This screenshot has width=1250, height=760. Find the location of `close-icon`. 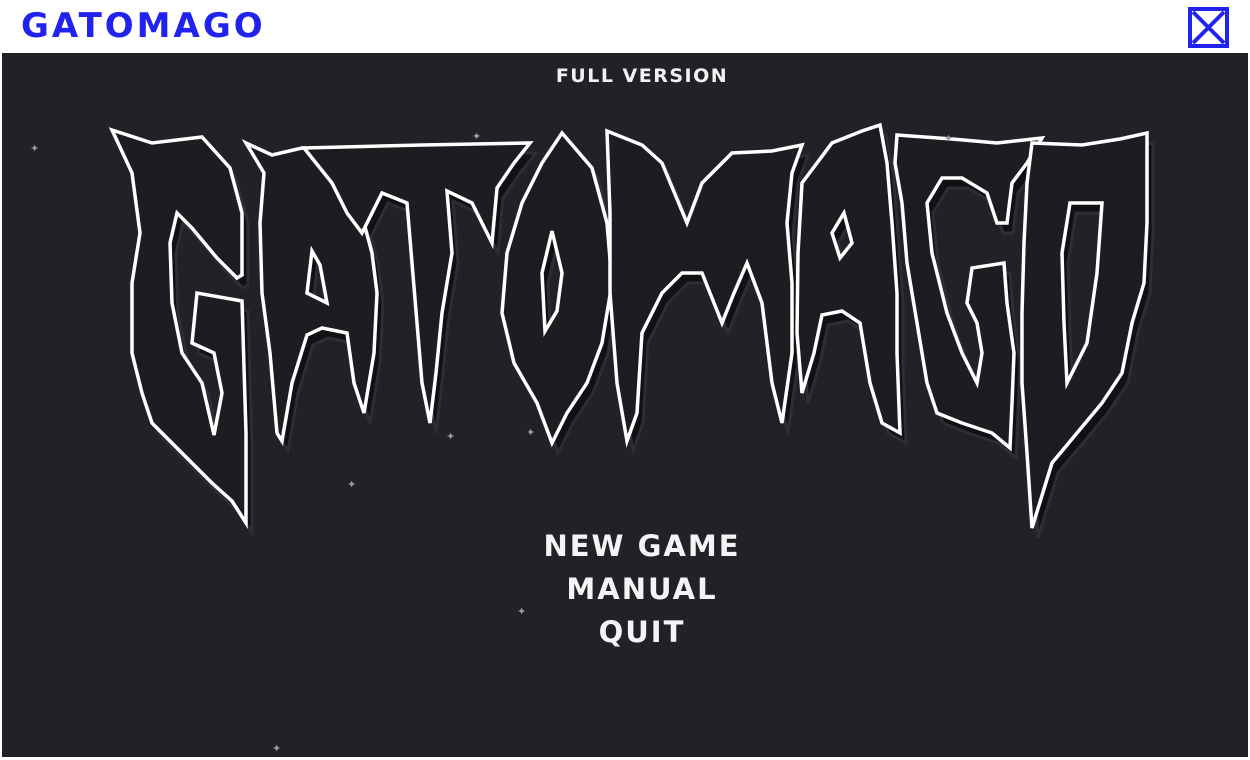

close-icon is located at coordinates (1208, 27).